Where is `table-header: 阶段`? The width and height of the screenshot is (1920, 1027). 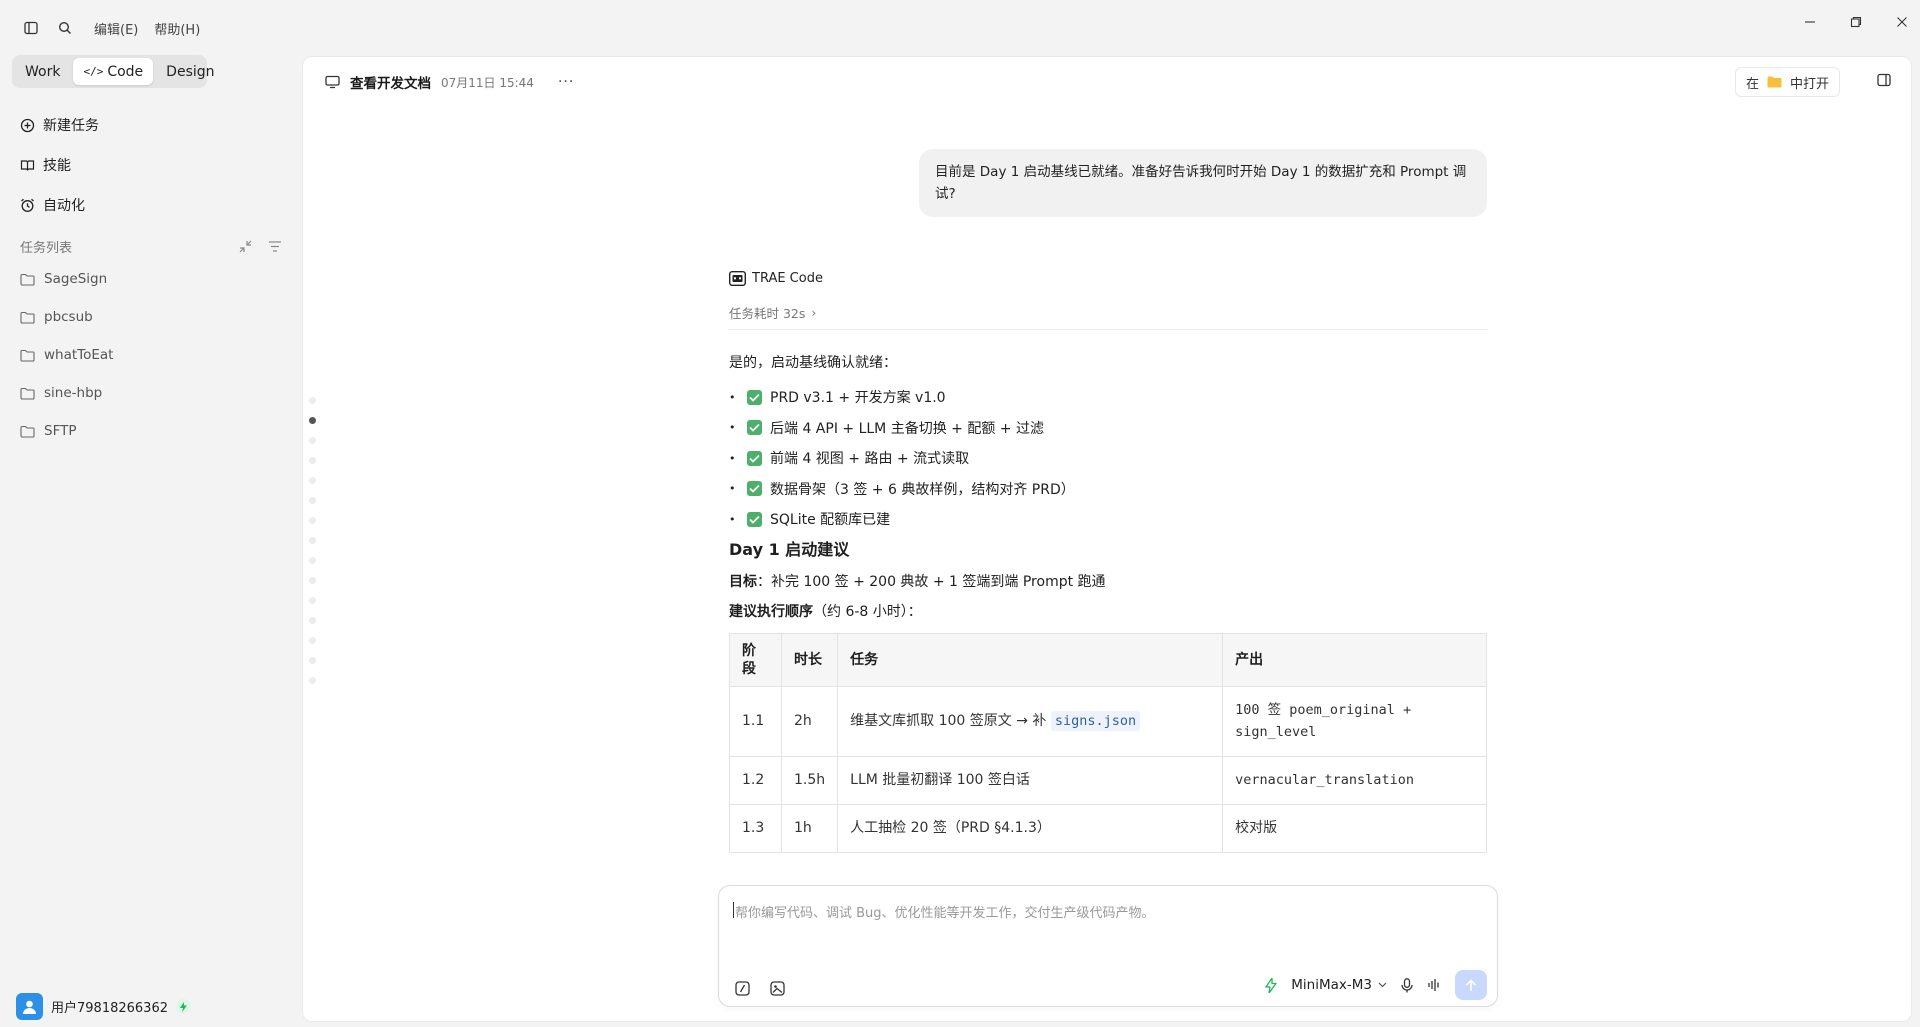 table-header: 阶段 is located at coordinates (755, 659).